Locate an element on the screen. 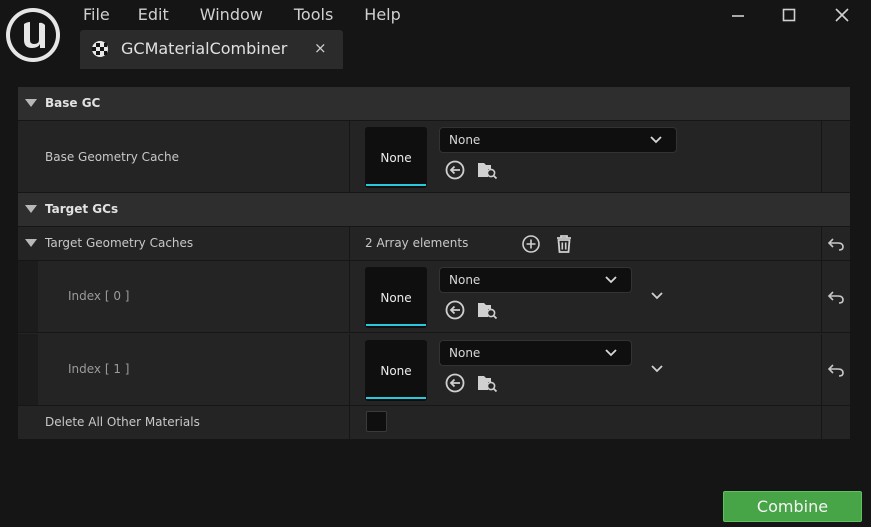 The width and height of the screenshot is (871, 527). unreal-logo-icon is located at coordinates (33, 35).